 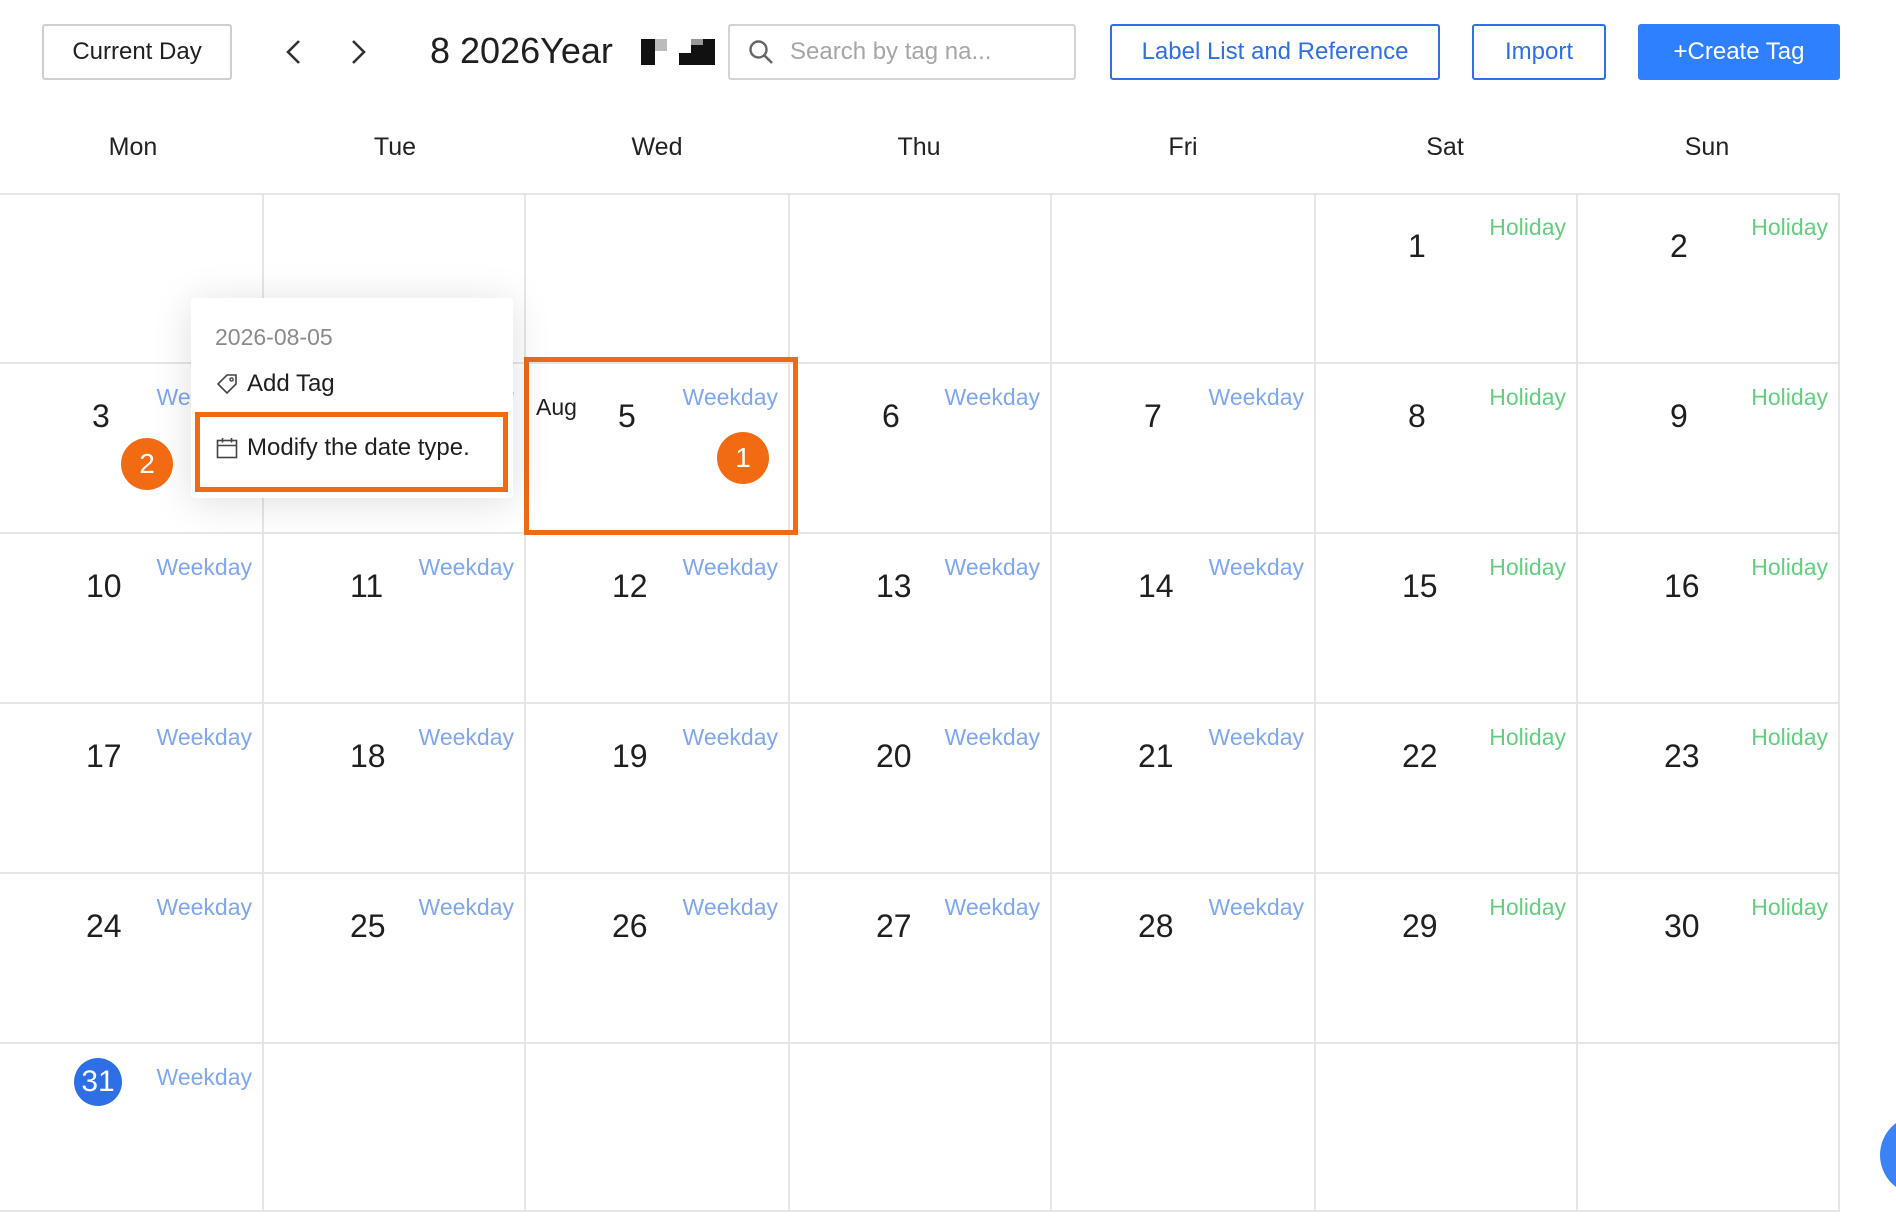 What do you see at coordinates (104, 586) in the screenshot?
I see `day-number: 10` at bounding box center [104, 586].